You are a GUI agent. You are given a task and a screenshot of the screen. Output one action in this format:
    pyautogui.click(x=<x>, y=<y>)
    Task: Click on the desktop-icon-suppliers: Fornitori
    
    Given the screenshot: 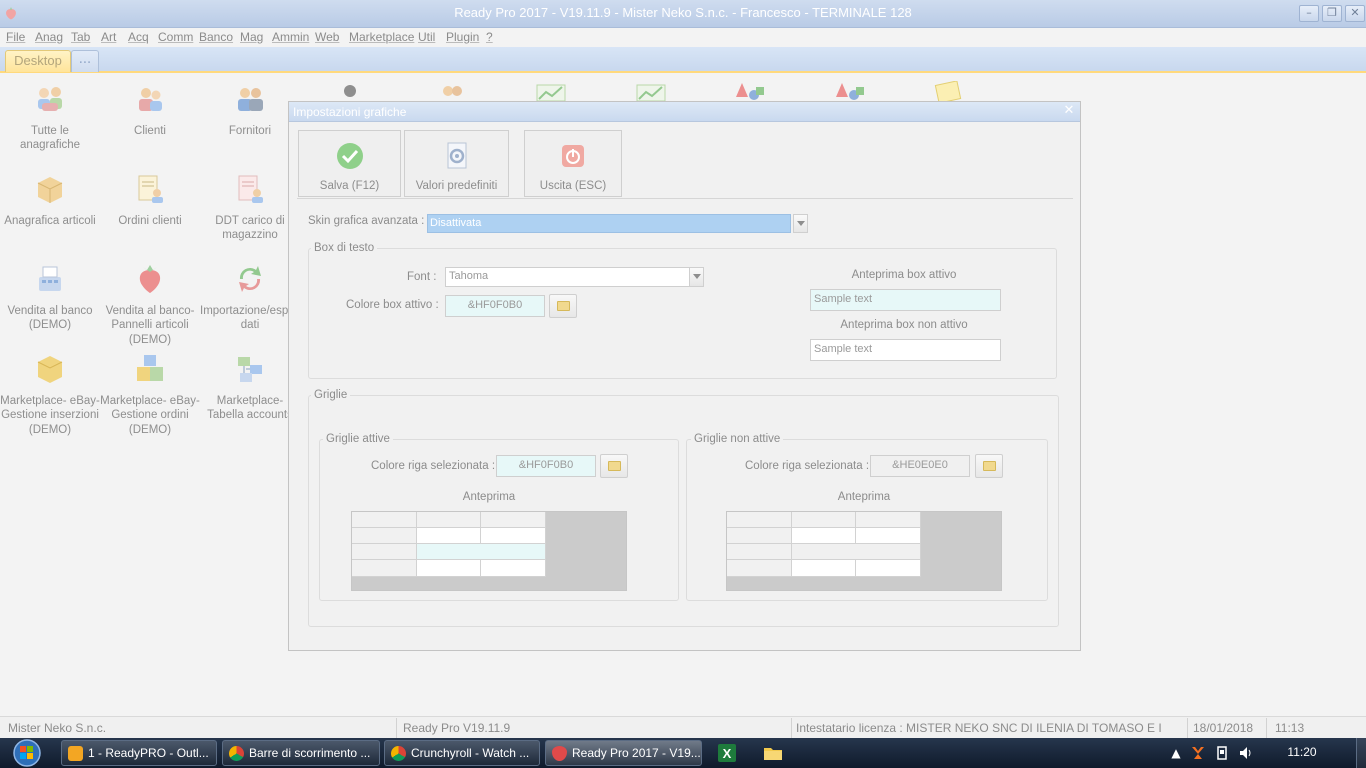 What is the action you would take?
    pyautogui.click(x=250, y=110)
    